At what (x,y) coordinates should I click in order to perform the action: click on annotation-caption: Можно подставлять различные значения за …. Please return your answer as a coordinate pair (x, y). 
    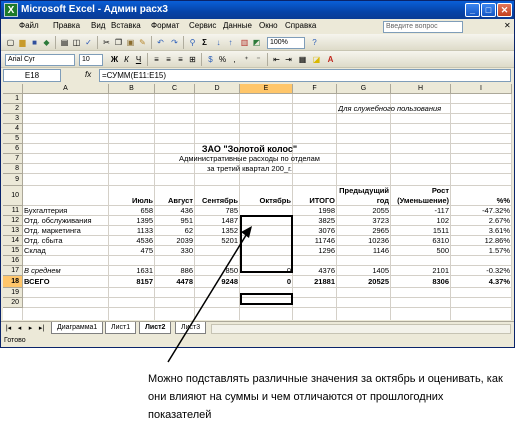
    Looking at the image, I should click on (325, 397).